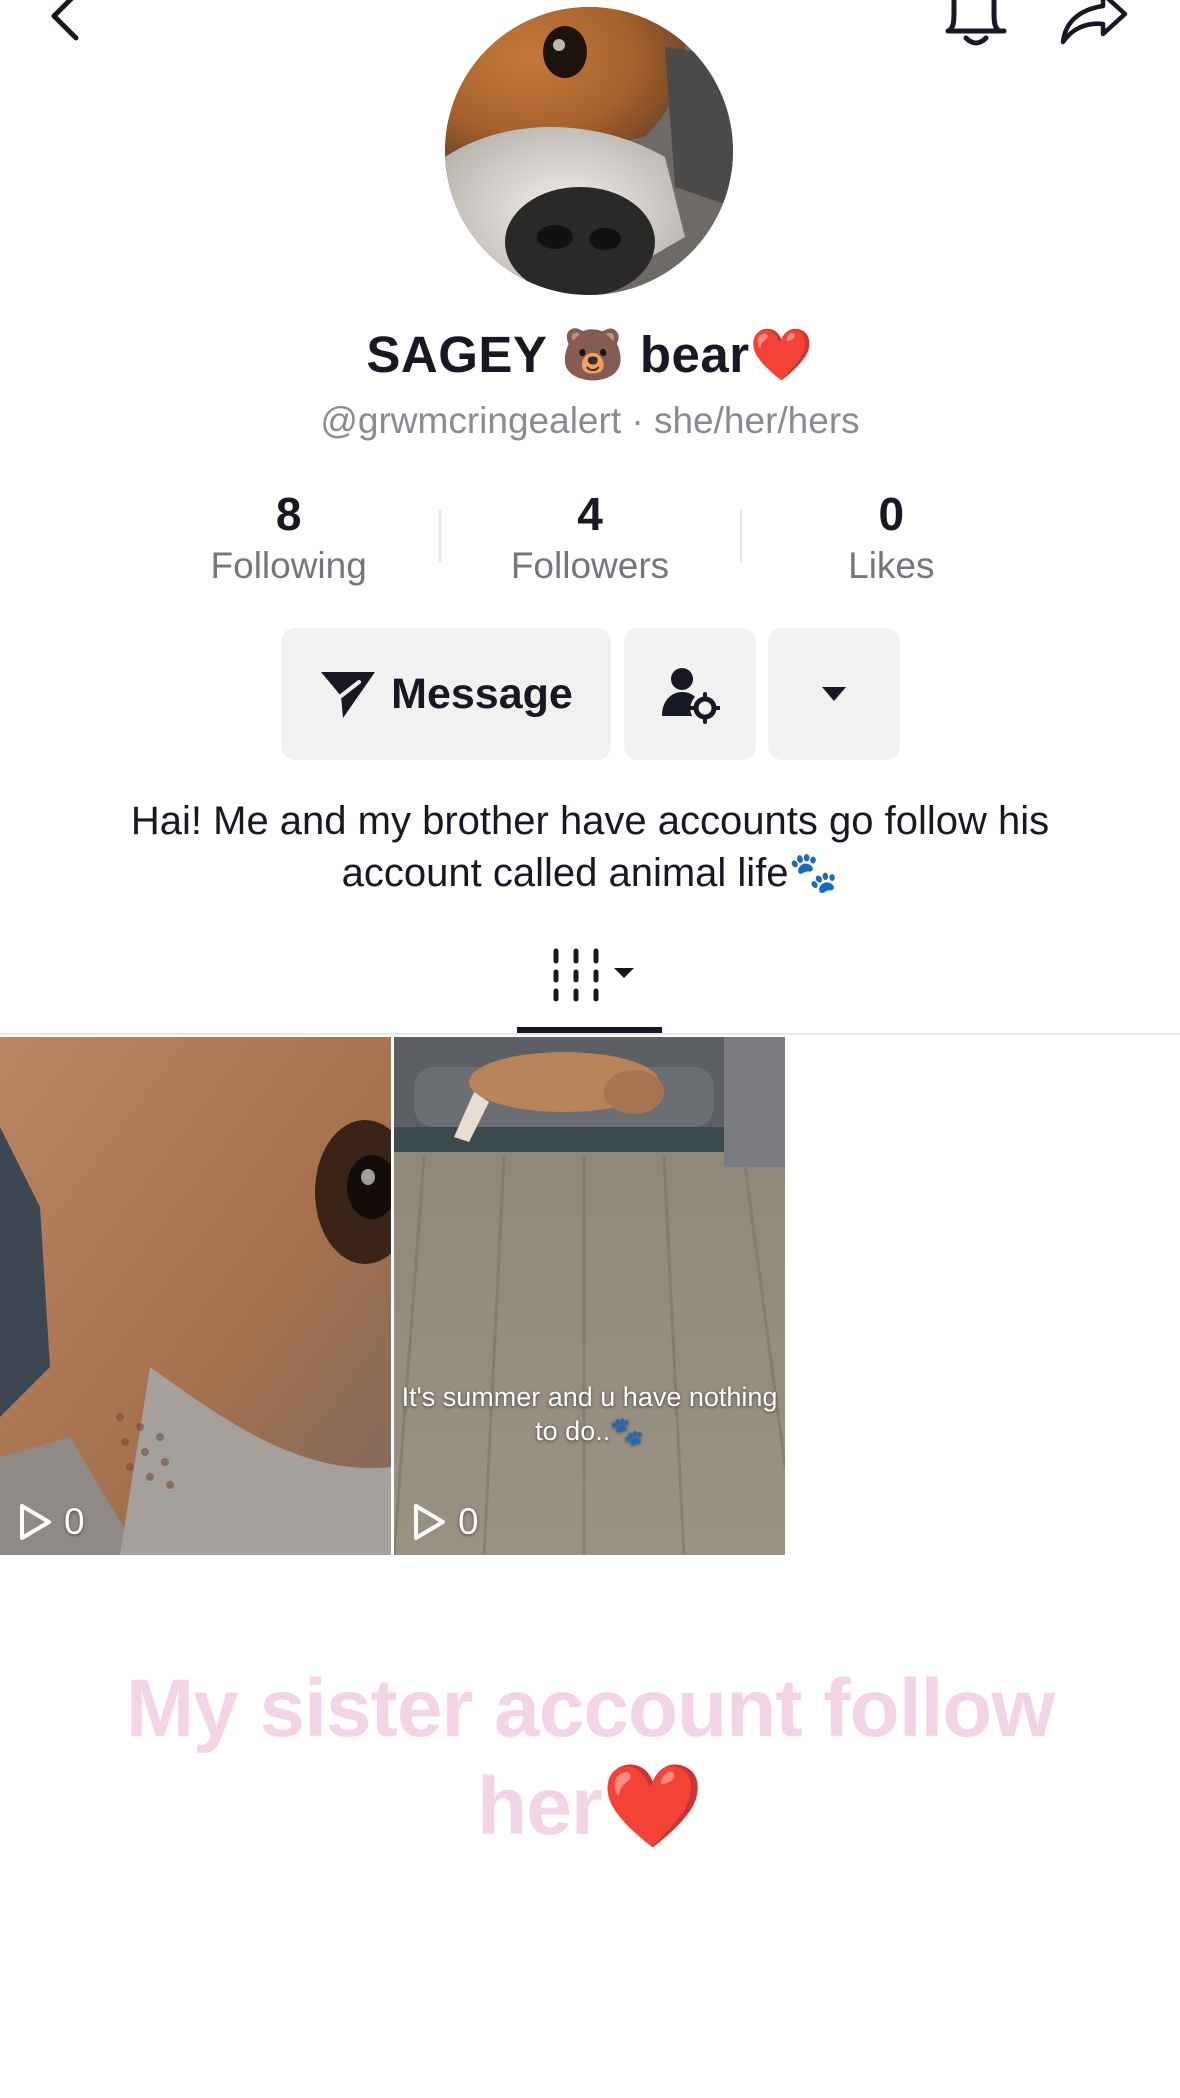  I want to click on tab-videos, so click(589, 985).